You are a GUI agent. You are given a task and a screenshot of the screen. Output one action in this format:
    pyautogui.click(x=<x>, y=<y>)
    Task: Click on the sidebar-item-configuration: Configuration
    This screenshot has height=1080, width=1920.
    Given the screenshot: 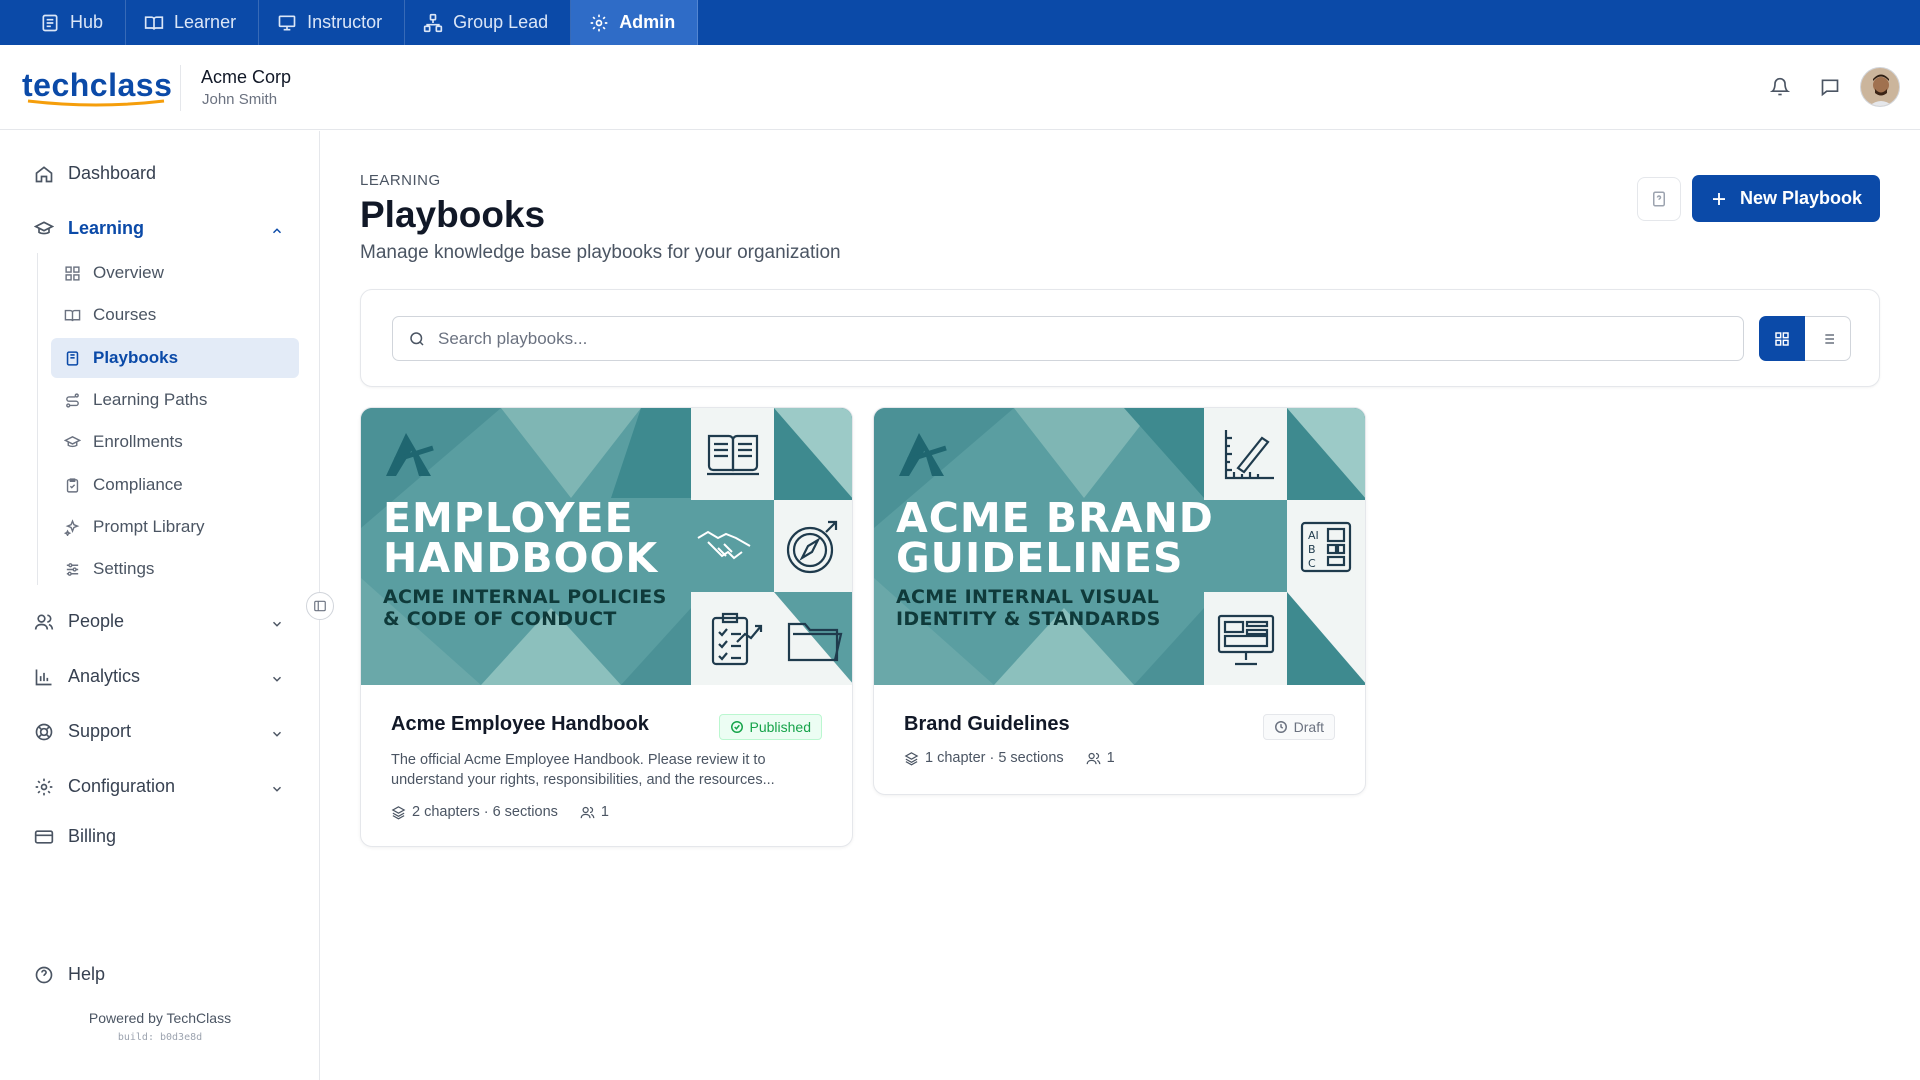 What is the action you would take?
    pyautogui.click(x=104, y=786)
    